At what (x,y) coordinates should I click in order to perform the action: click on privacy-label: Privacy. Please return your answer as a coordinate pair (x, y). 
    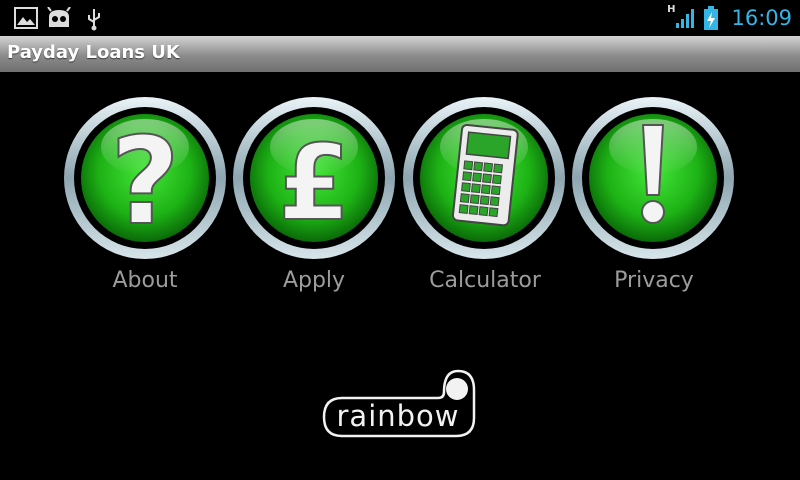
    Looking at the image, I should click on (654, 280).